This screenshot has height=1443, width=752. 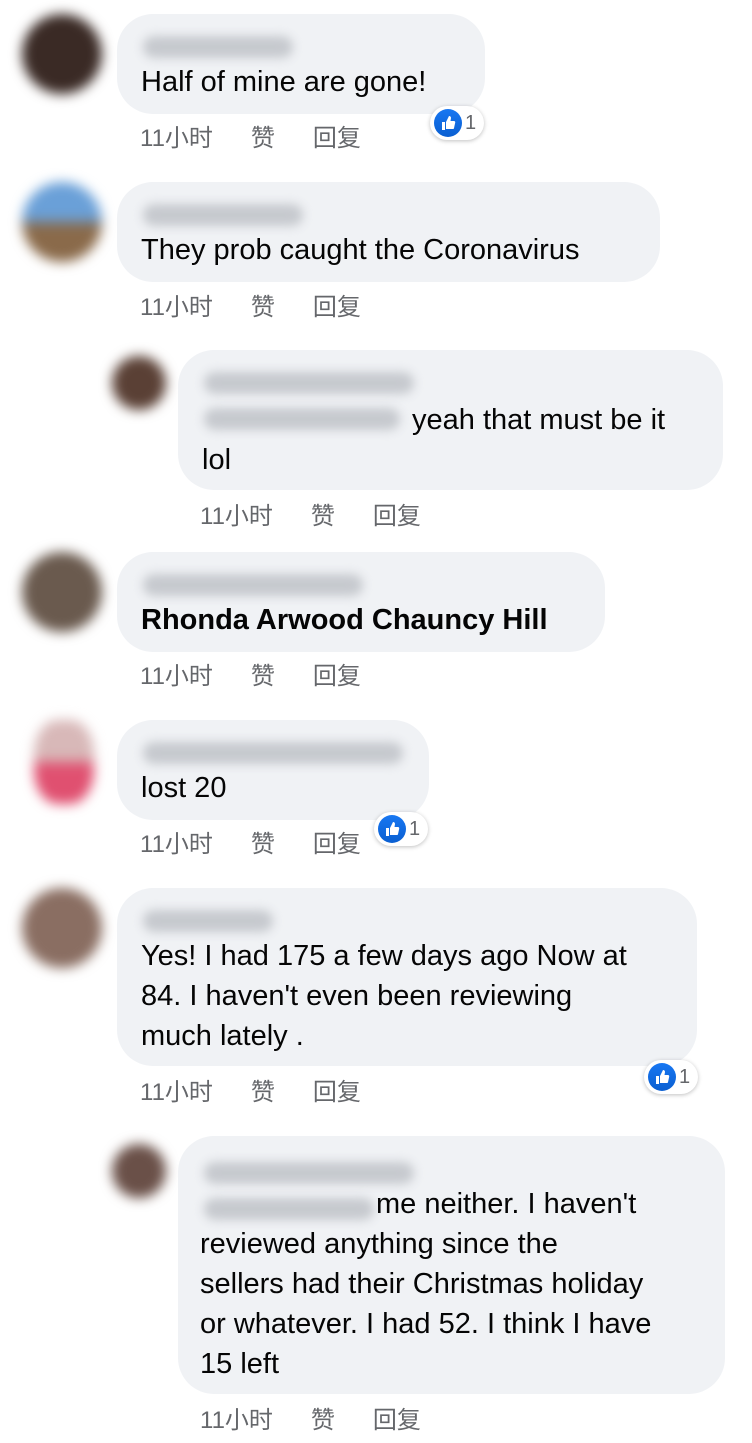 I want to click on comment-text: They prob caught the Coronavirus, so click(x=360, y=250).